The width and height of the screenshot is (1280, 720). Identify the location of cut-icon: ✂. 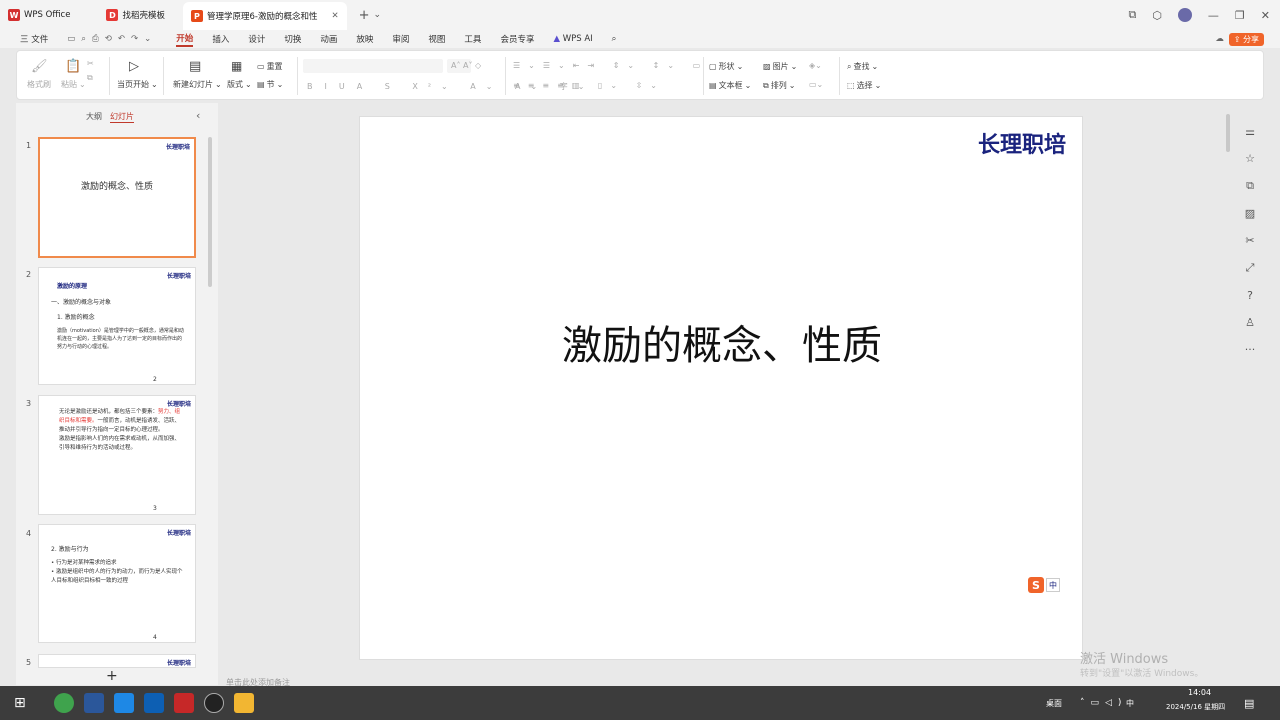
(90, 63).